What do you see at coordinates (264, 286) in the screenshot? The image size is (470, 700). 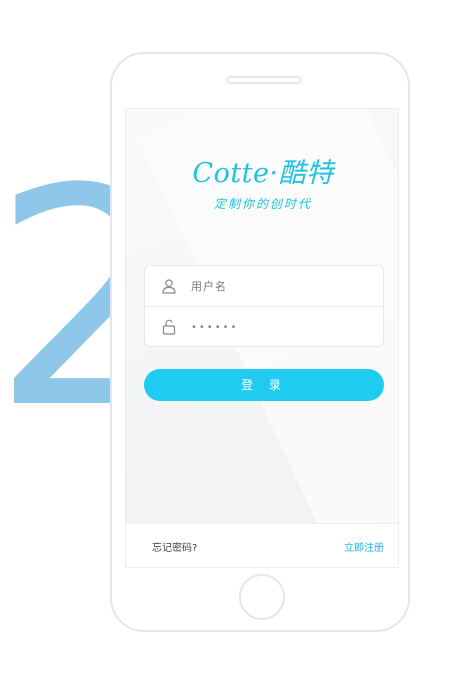 I see `username-field: 用户名` at bounding box center [264, 286].